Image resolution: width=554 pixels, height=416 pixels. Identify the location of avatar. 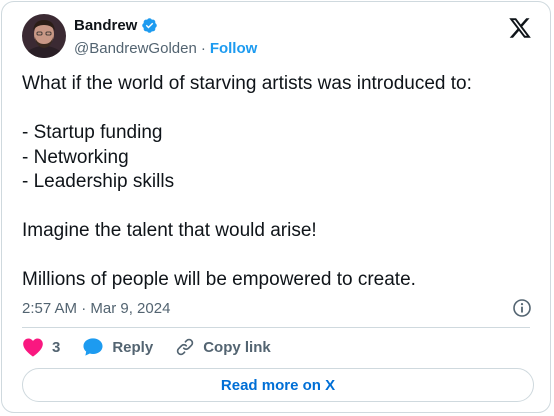
(44, 36).